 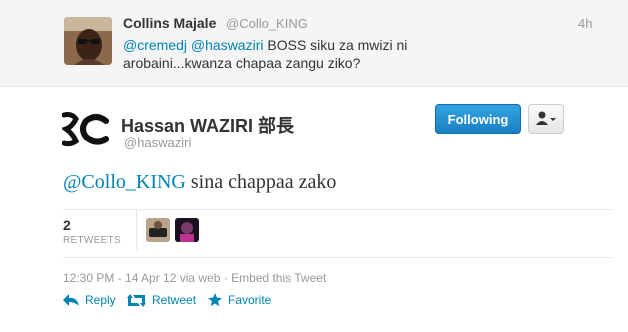 I want to click on author-handle: @haswaziri, so click(x=157, y=142).